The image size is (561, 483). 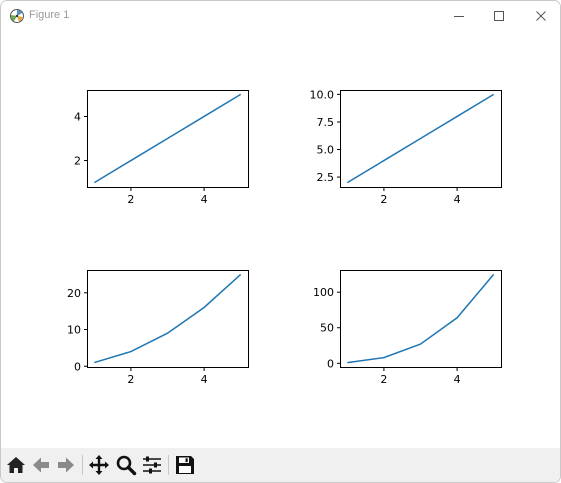 I want to click on forward-button, so click(x=66, y=465).